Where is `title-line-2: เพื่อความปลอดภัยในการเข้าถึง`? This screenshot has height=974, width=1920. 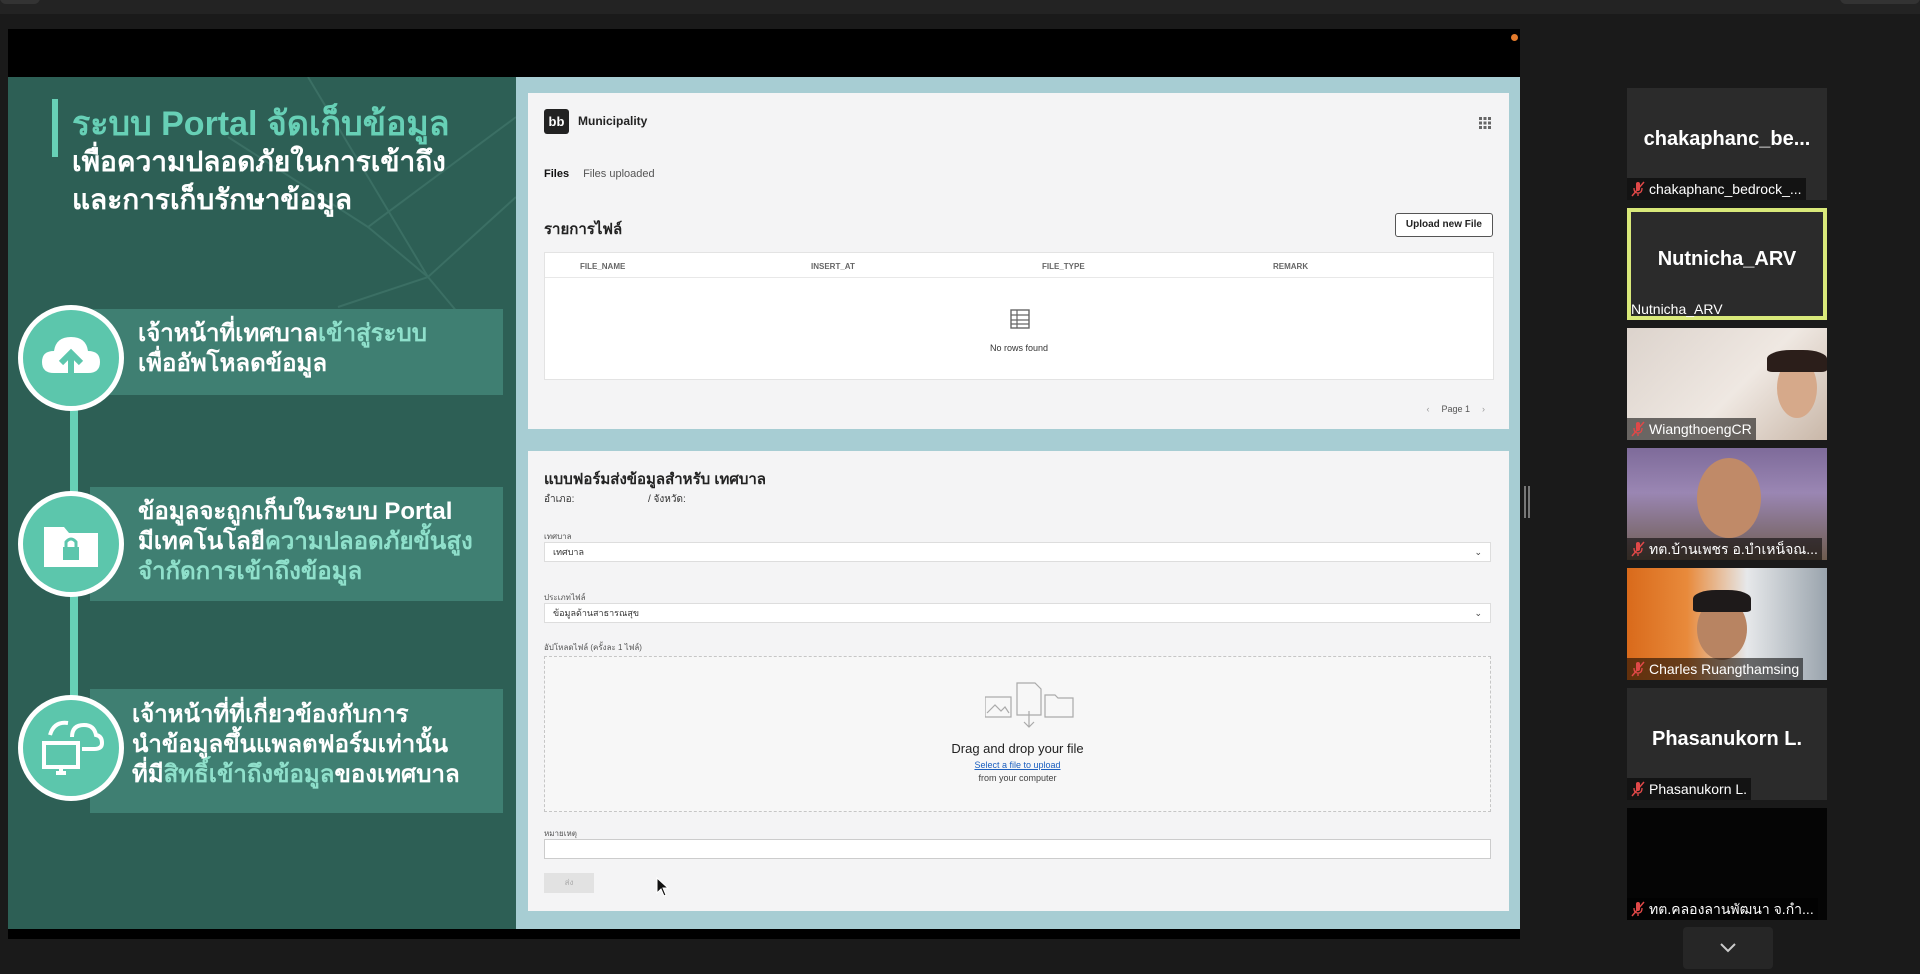 title-line-2: เพื่อความปลอดภัยในการเข้าถึง is located at coordinates (259, 161).